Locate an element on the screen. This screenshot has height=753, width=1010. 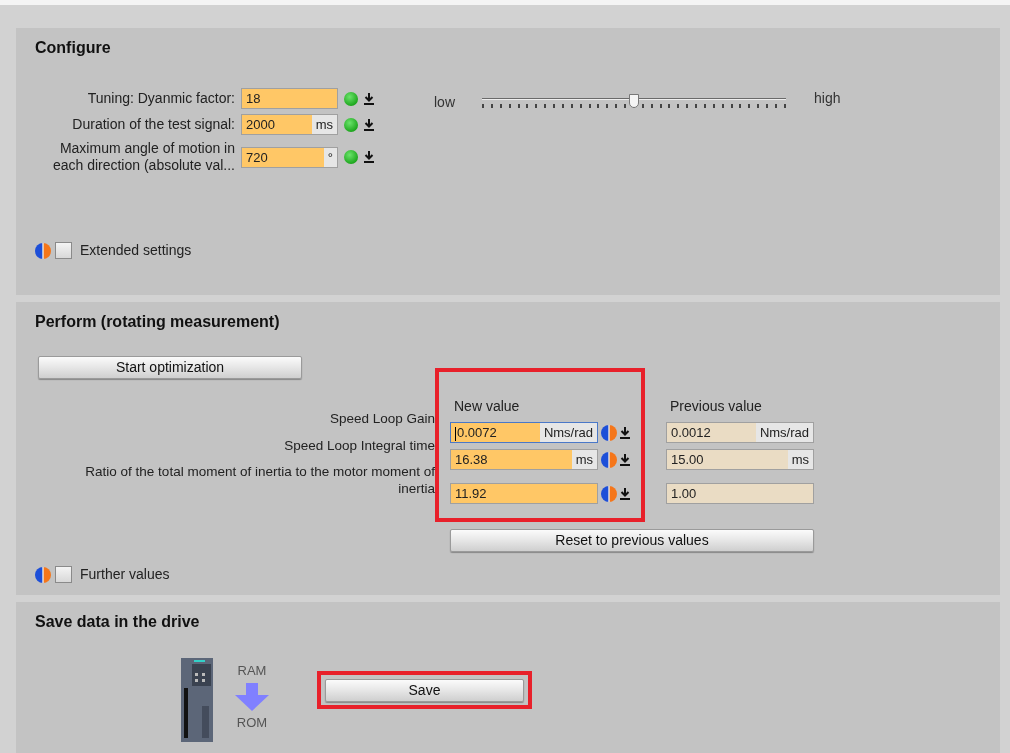
parameter-label: Tuning: Dyanmic factor: is located at coordinates (160, 98).